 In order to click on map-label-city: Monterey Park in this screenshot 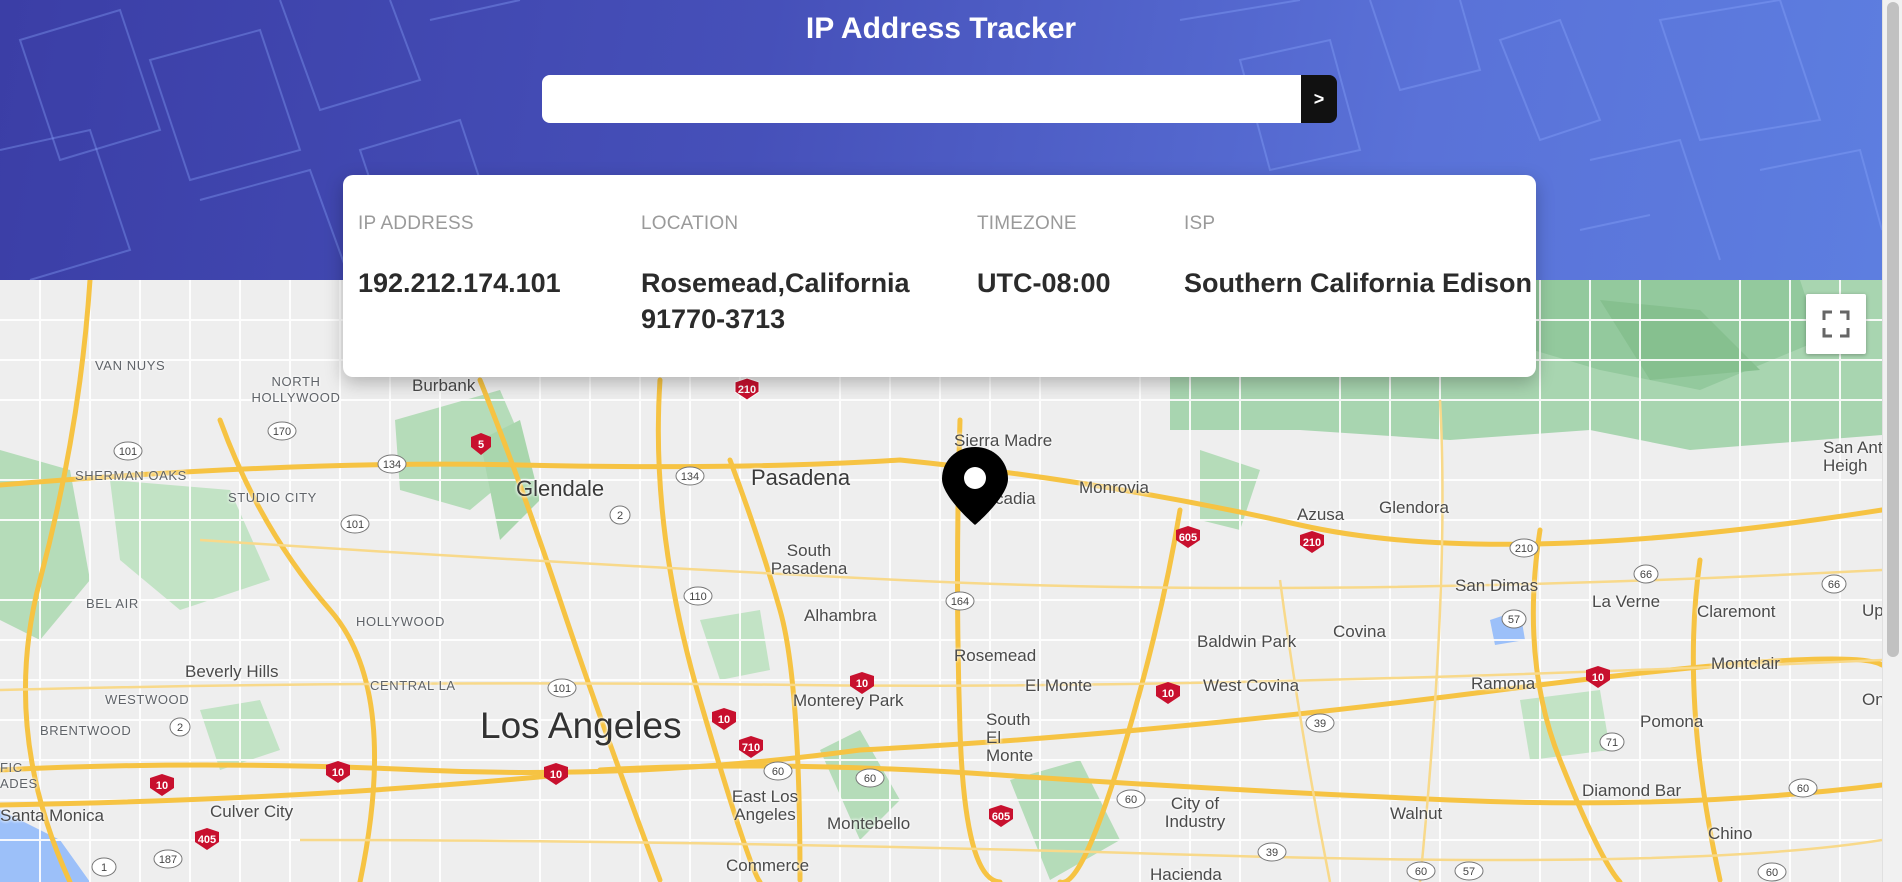, I will do `click(848, 700)`.